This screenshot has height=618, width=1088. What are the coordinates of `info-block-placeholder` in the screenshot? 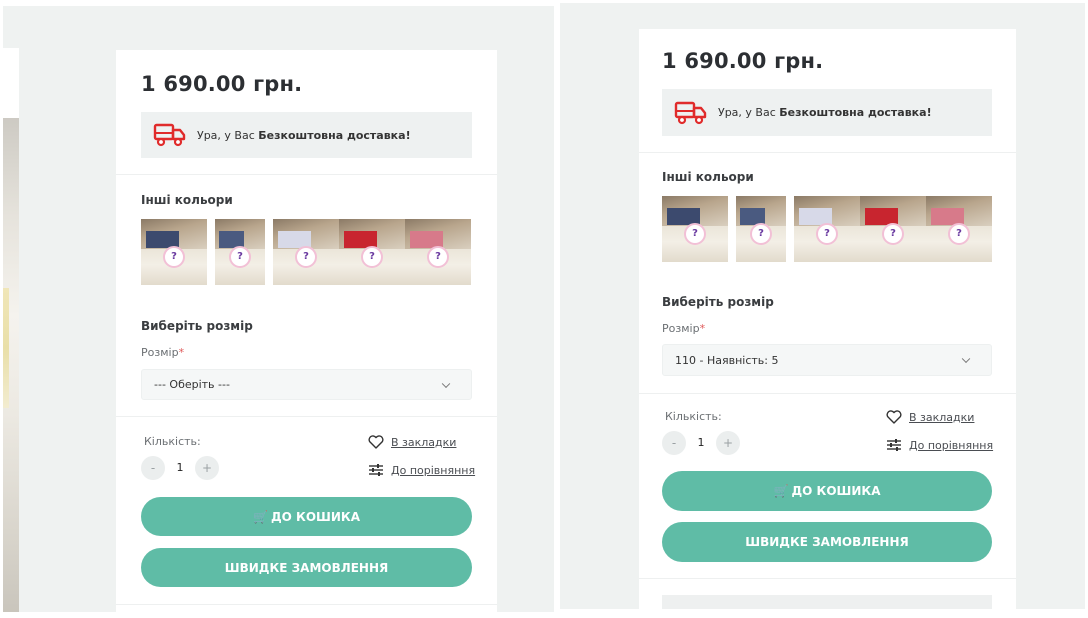 It's located at (827, 602).